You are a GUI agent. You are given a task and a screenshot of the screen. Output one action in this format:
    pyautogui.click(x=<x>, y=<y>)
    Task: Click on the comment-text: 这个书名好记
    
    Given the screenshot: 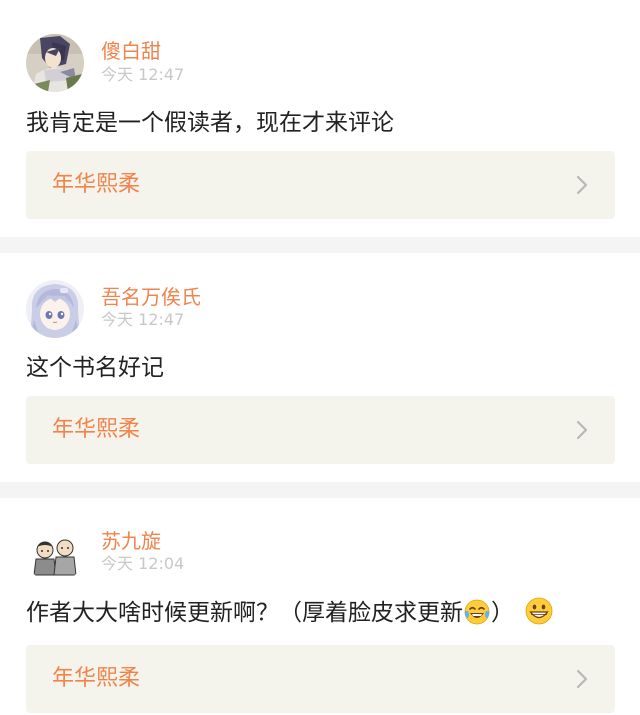 What is the action you would take?
    pyautogui.click(x=95, y=368)
    